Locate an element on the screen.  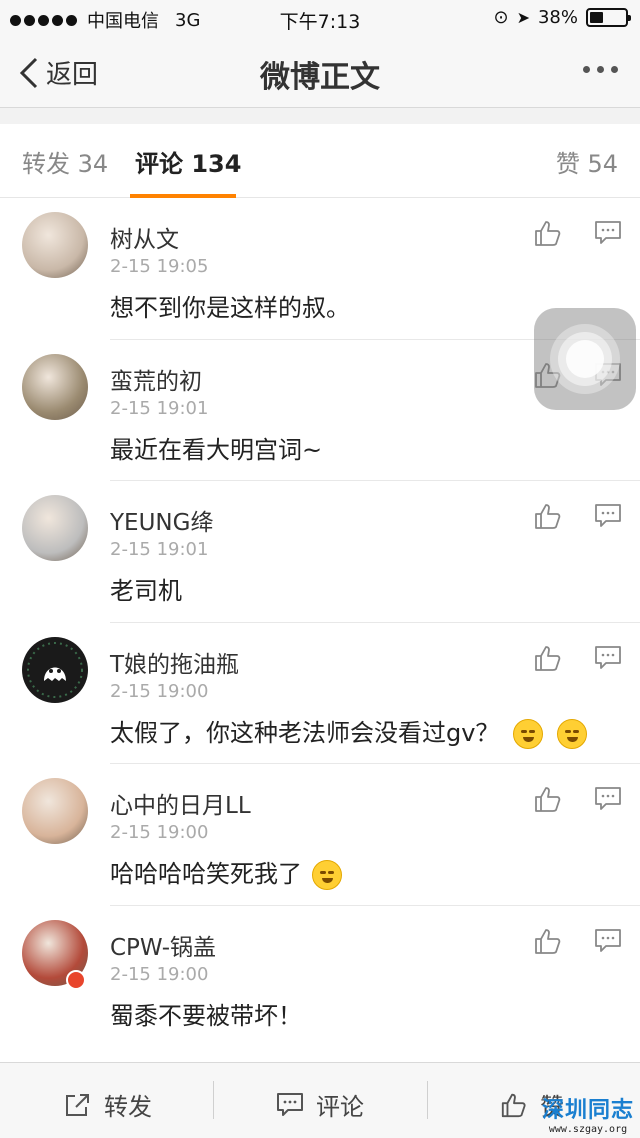
comment-item: CPW-锅盖 2-15 19:00 蜀黍不要被带坏！ is located at coordinates (320, 977).